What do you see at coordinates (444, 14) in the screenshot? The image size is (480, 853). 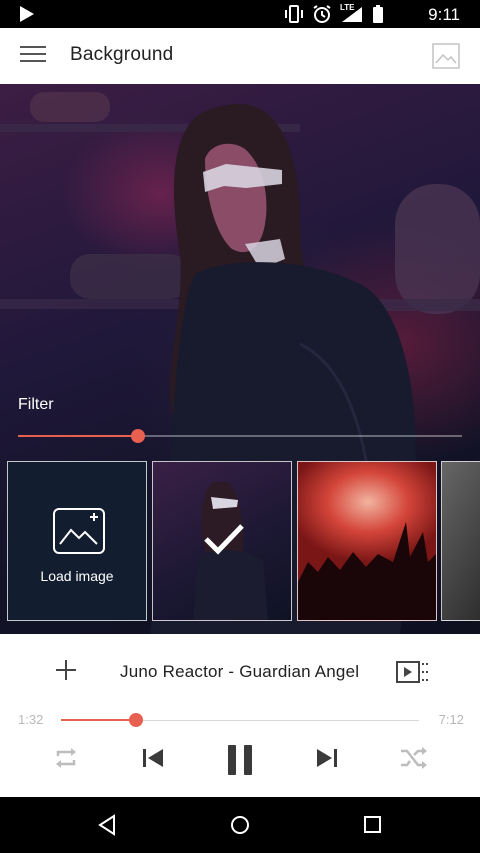 I see `clock: 9:11` at bounding box center [444, 14].